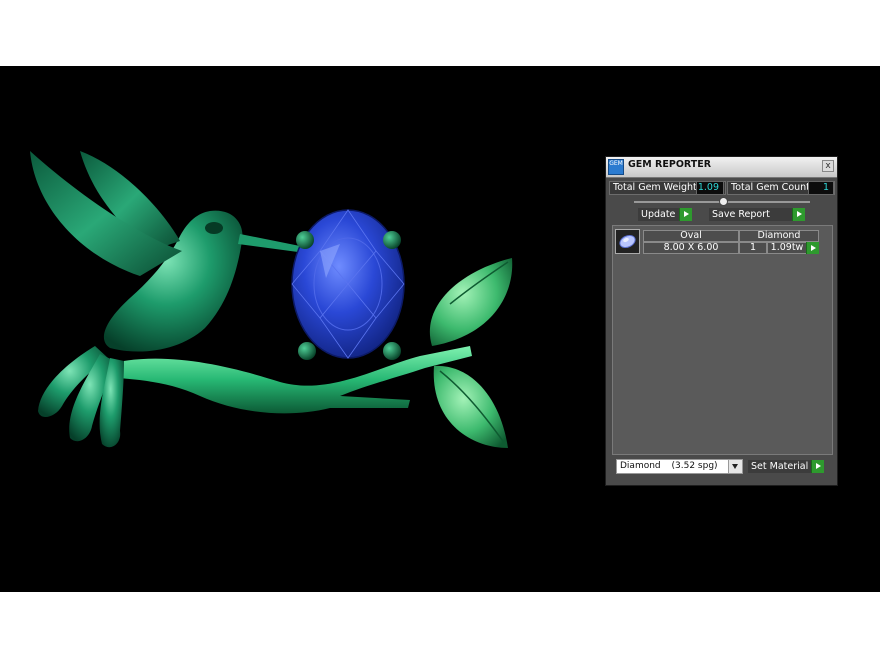 The image size is (880, 660). Describe the element at coordinates (616, 167) in the screenshot. I see `gem-reporter-logo-icon: GEM` at that location.